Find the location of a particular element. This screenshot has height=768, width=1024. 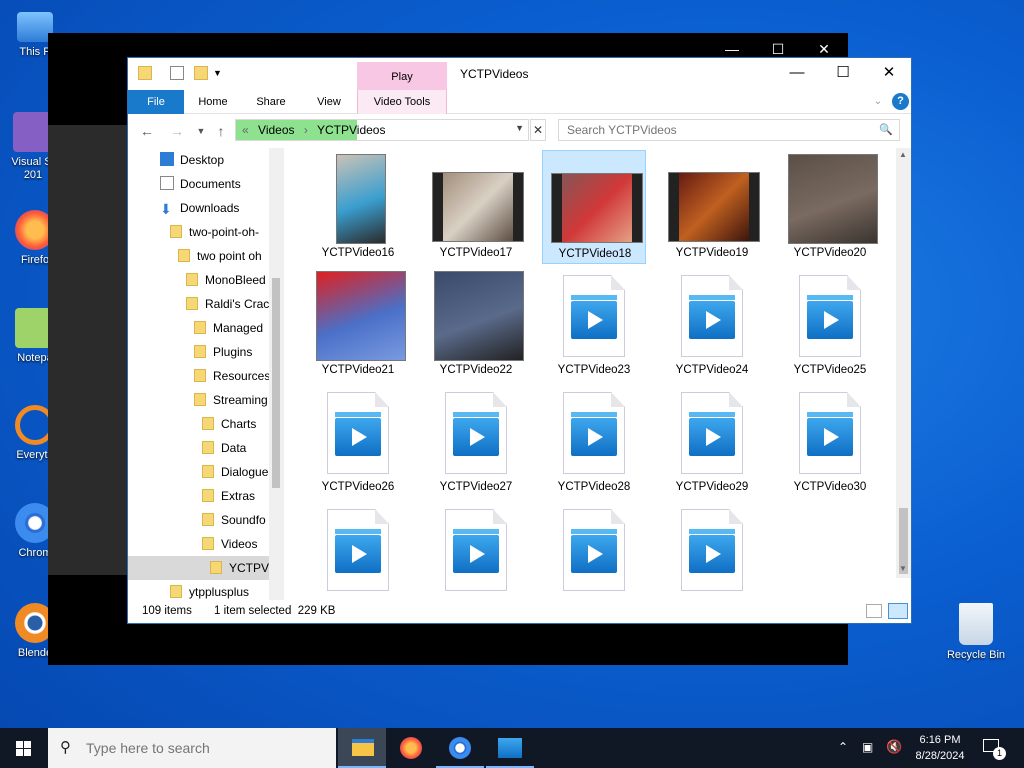

nav-item: Streaming is located at coordinates (231, 400).